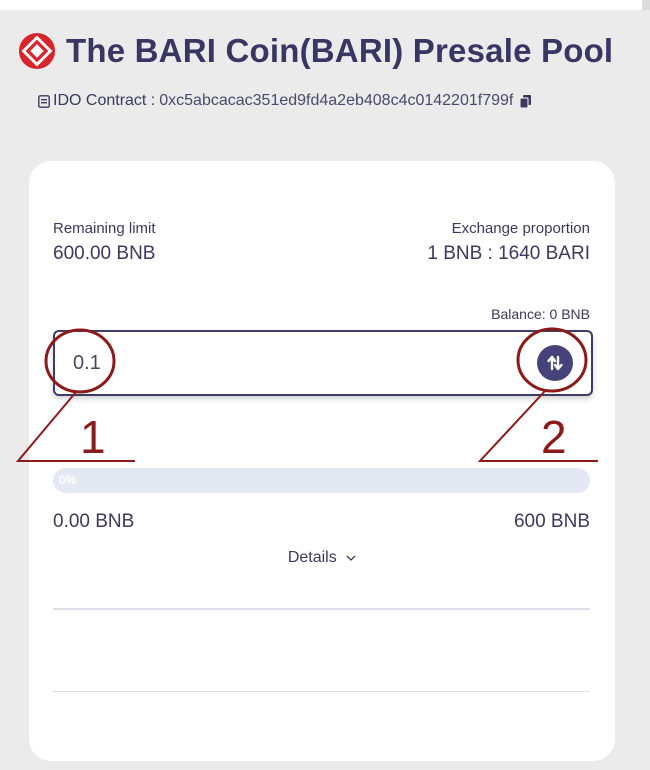 Image resolution: width=650 pixels, height=770 pixels. Describe the element at coordinates (551, 521) in the screenshot. I see `hard-cap-amount: 600 BNB` at that location.